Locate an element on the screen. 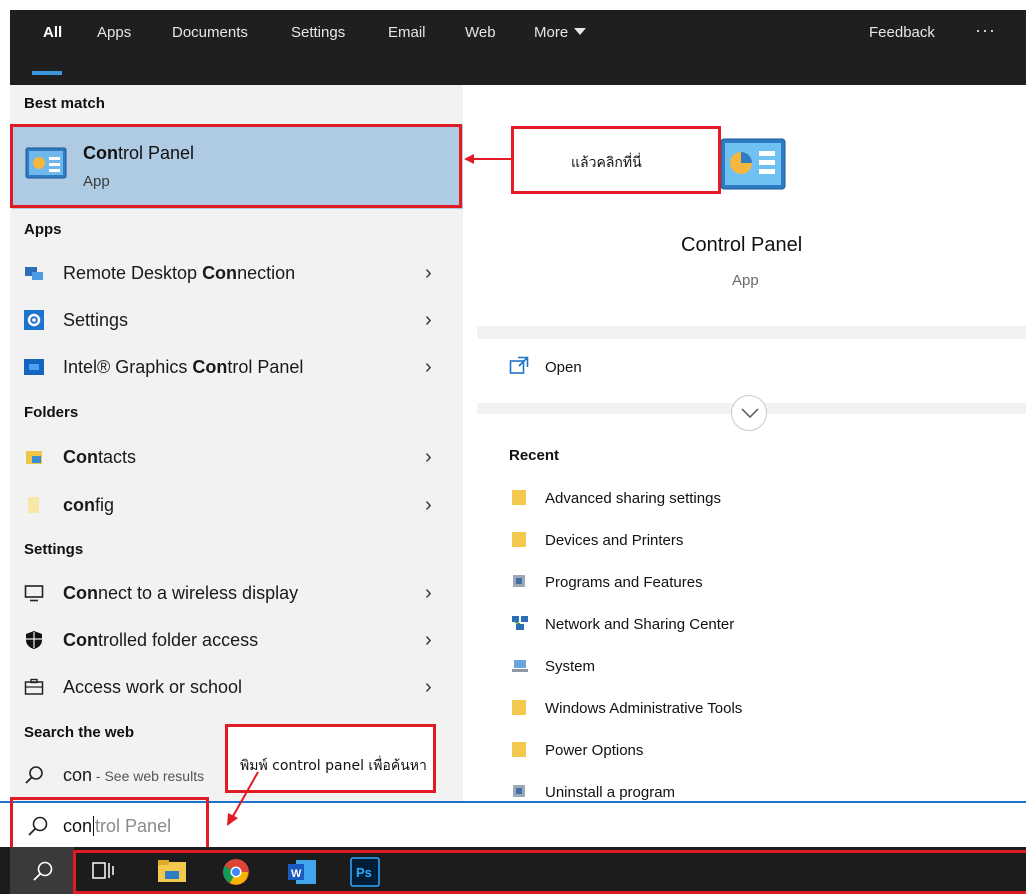 This screenshot has width=1026, height=894. more-options-icon: ··· is located at coordinates (985, 30).